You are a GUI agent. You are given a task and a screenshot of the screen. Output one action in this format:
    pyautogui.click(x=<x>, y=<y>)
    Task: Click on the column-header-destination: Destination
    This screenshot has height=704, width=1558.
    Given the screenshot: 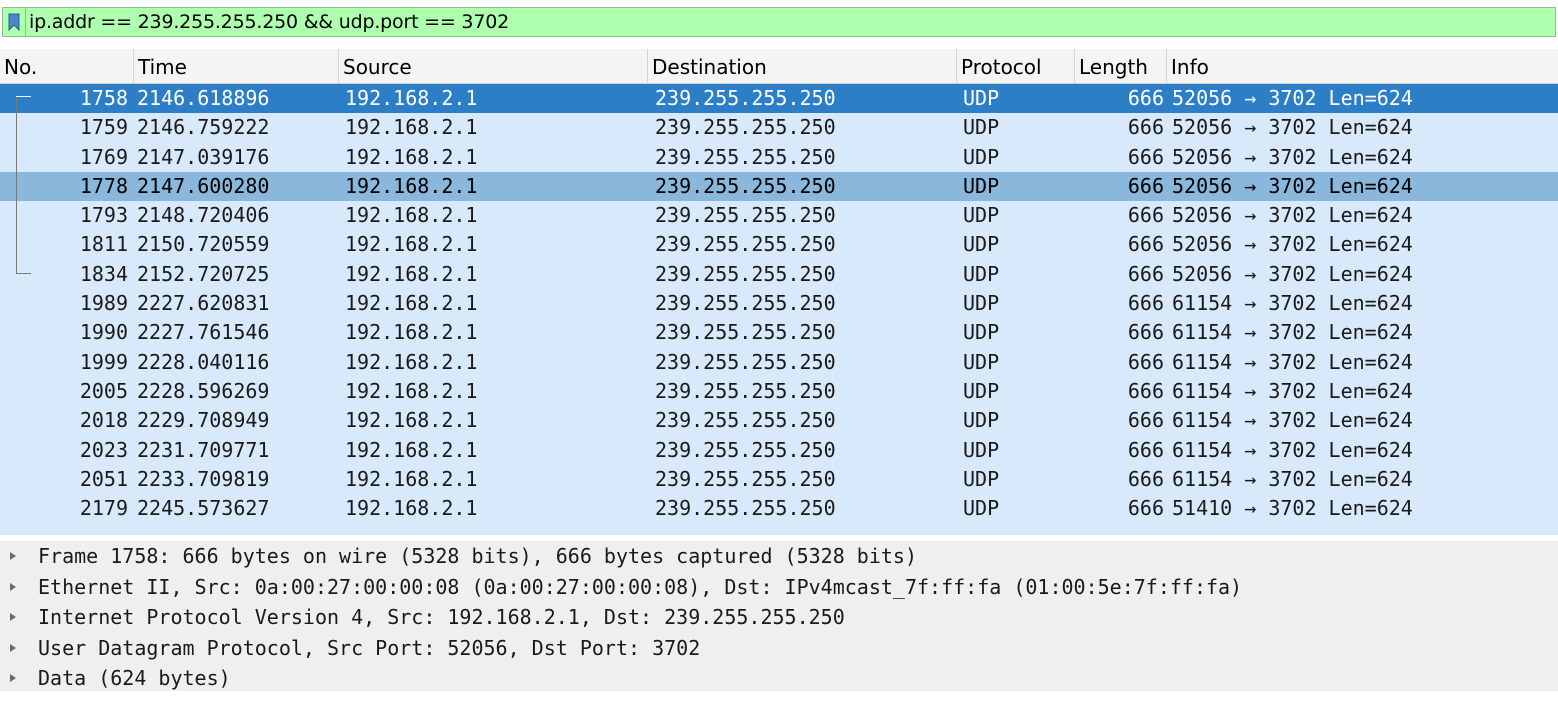 What is the action you would take?
    pyautogui.click(x=801, y=66)
    